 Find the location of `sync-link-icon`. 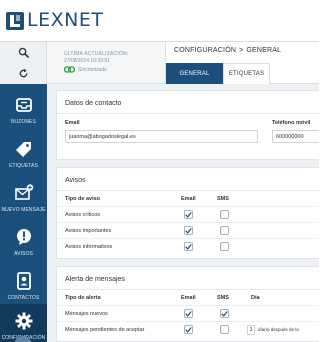

sync-link-icon is located at coordinates (69, 69).